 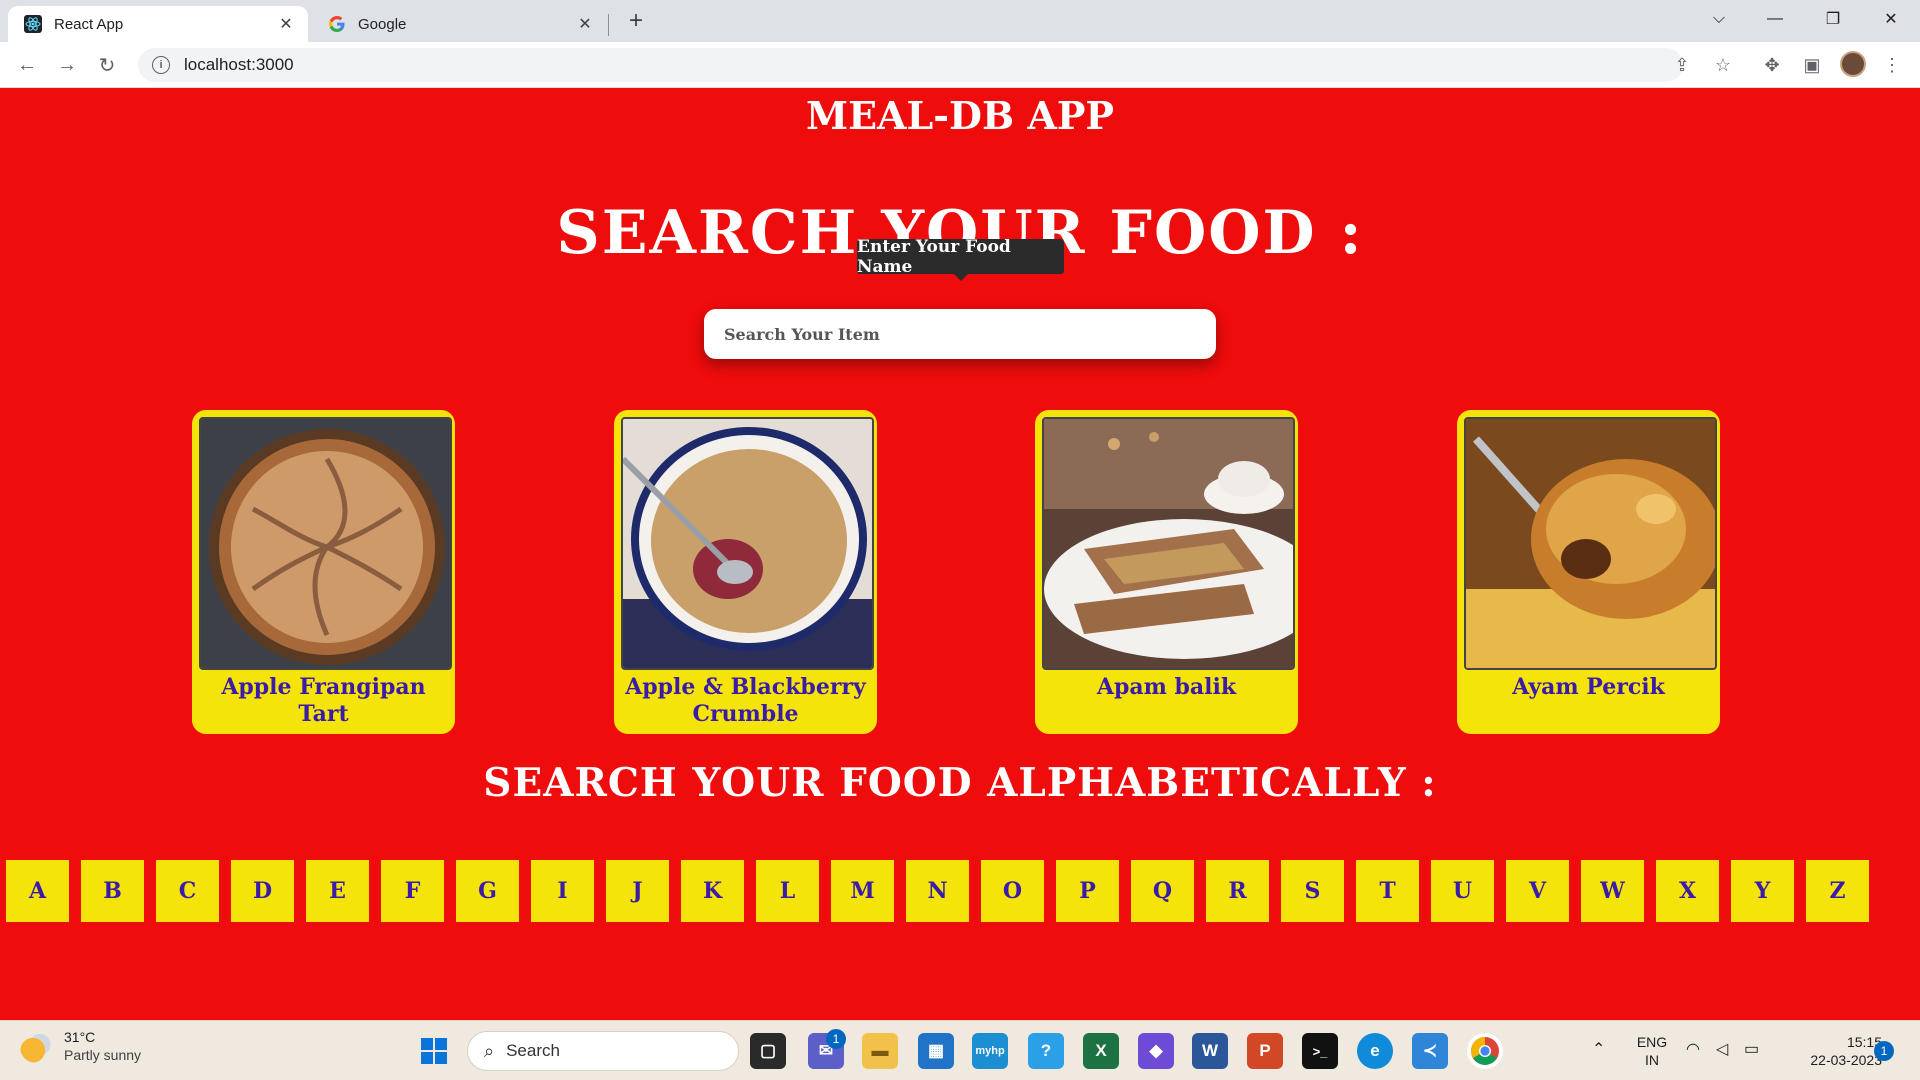 I want to click on myhp-icon: myhp, so click(x=990, y=1051).